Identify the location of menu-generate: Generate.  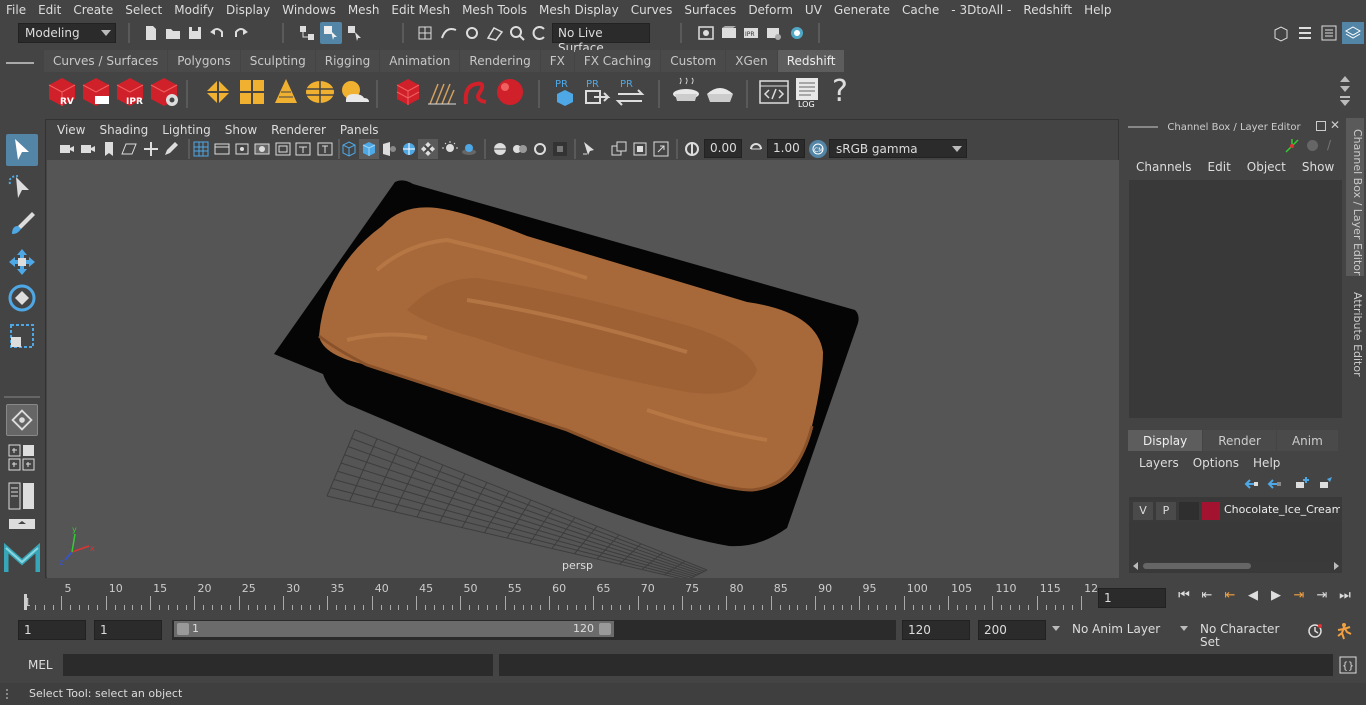
(862, 10).